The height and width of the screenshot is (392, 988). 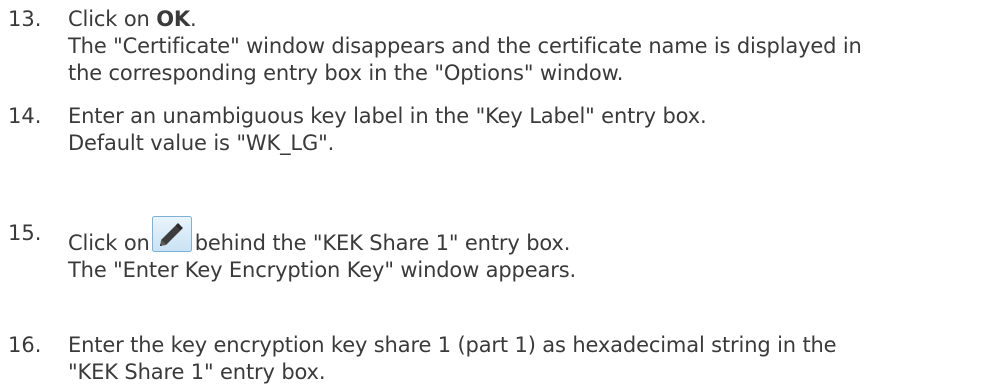 What do you see at coordinates (25, 116) in the screenshot?
I see `step-number: 14.` at bounding box center [25, 116].